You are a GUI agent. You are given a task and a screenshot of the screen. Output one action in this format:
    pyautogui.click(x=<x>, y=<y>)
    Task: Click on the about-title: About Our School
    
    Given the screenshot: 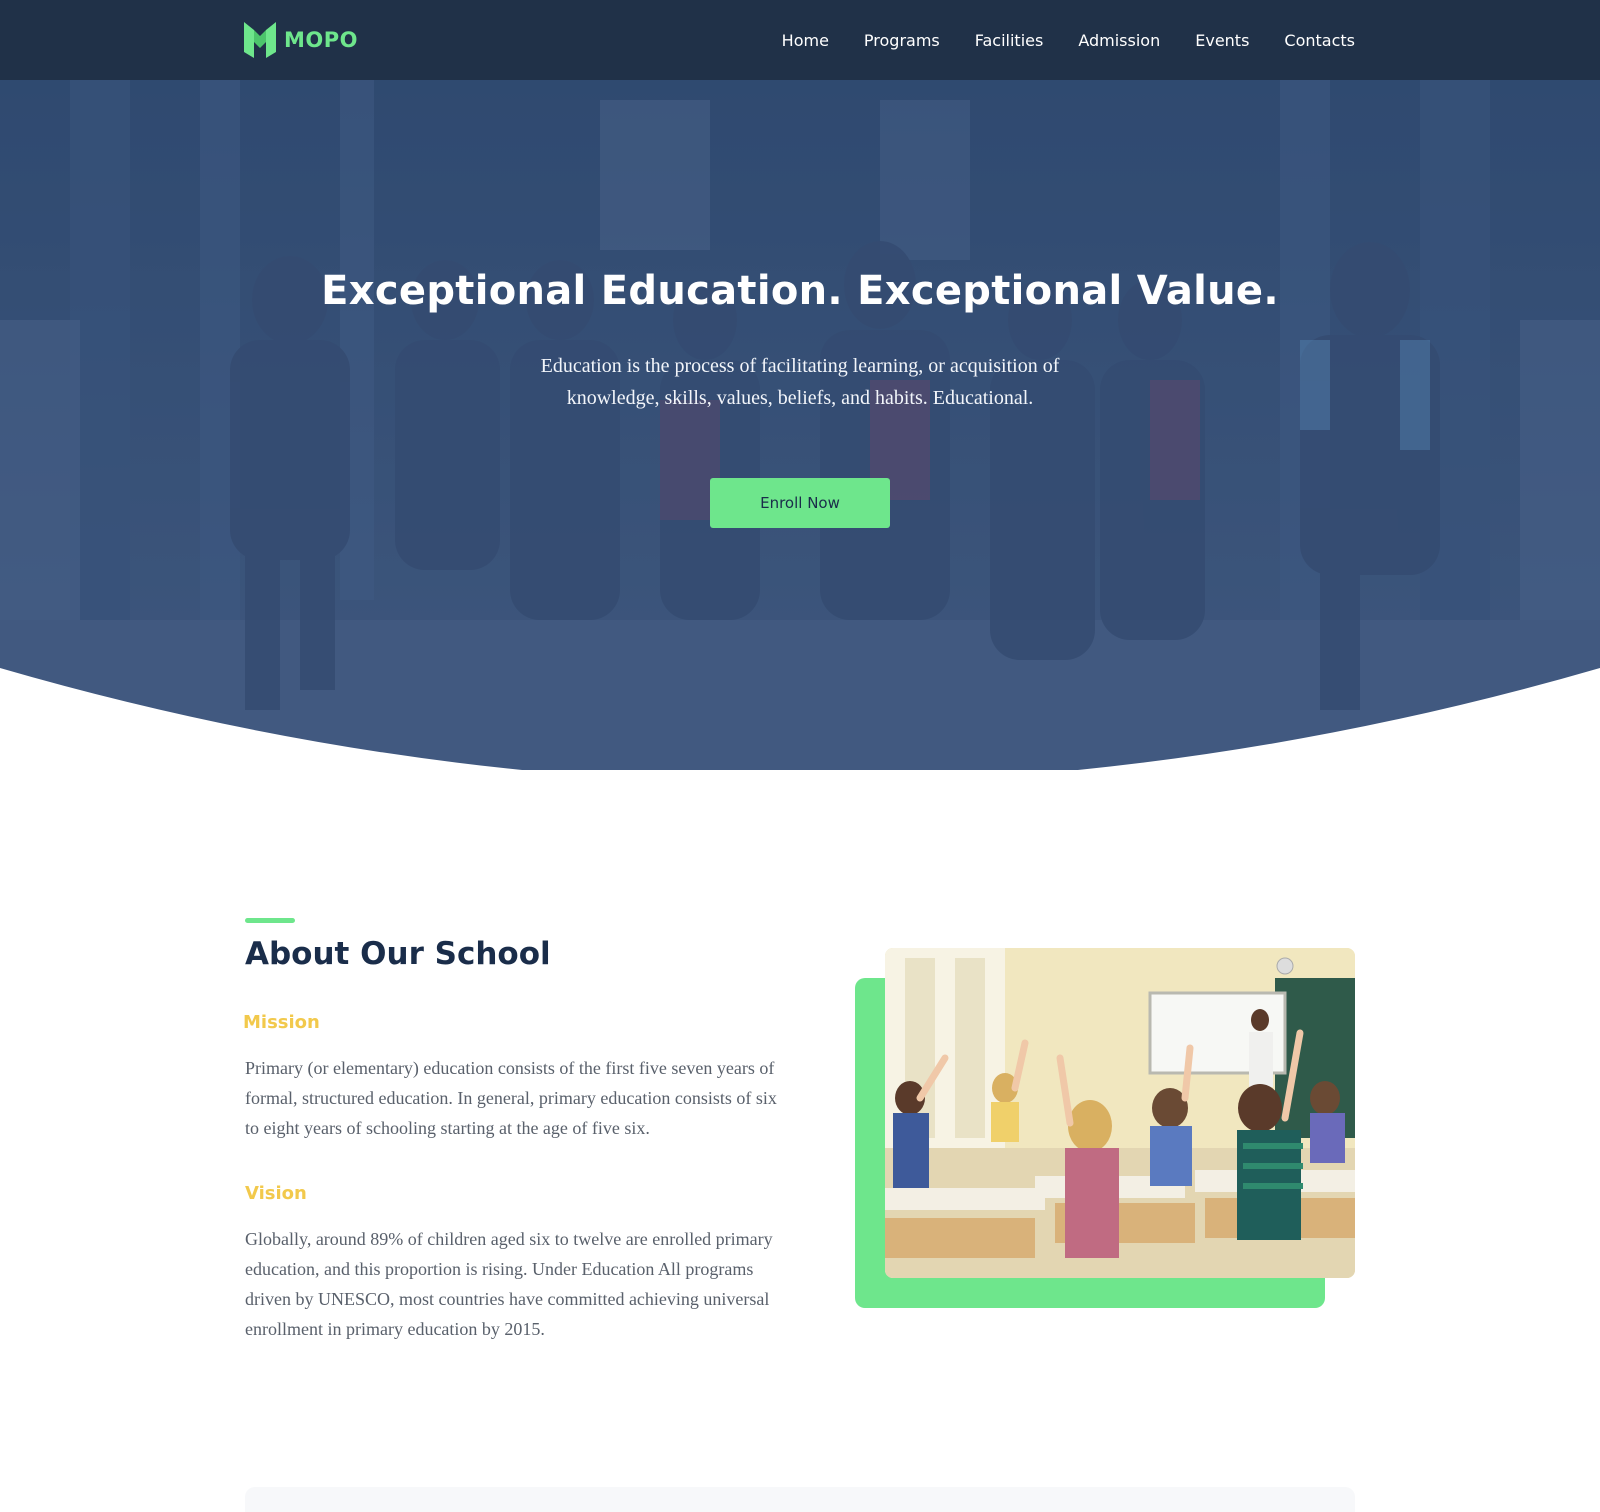 What is the action you would take?
    pyautogui.click(x=398, y=954)
    